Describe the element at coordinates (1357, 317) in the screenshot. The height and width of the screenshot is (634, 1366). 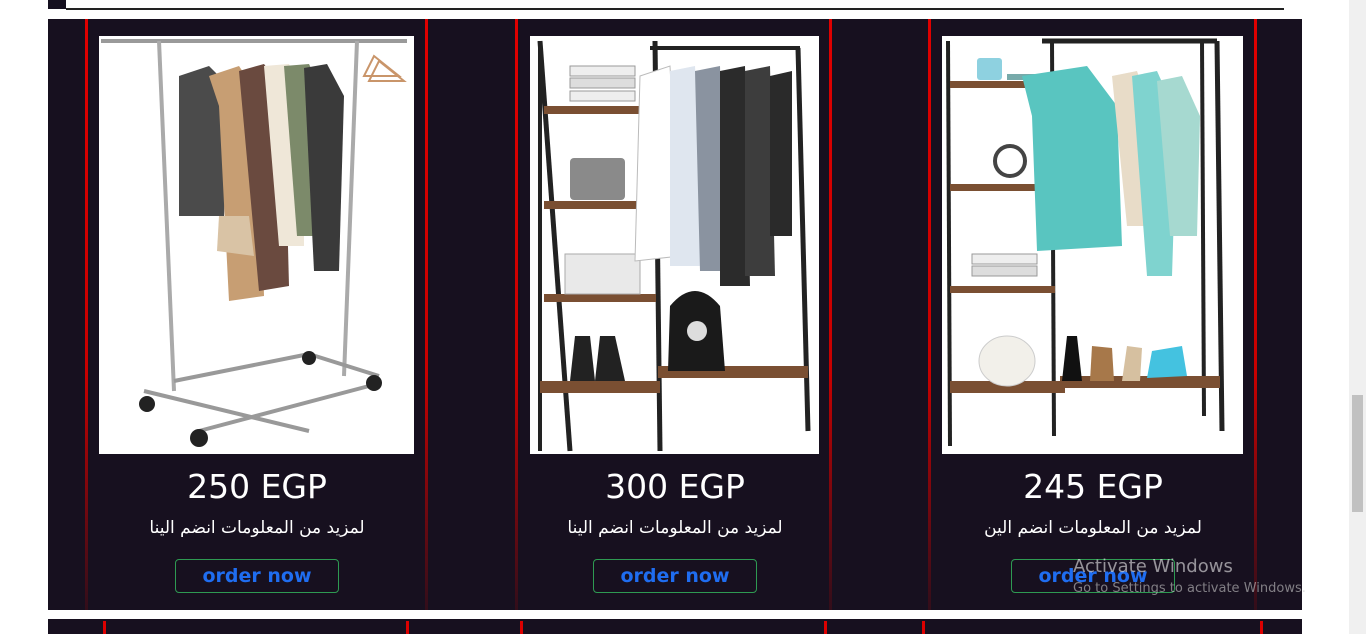
I see `vertical-scrollbar` at that location.